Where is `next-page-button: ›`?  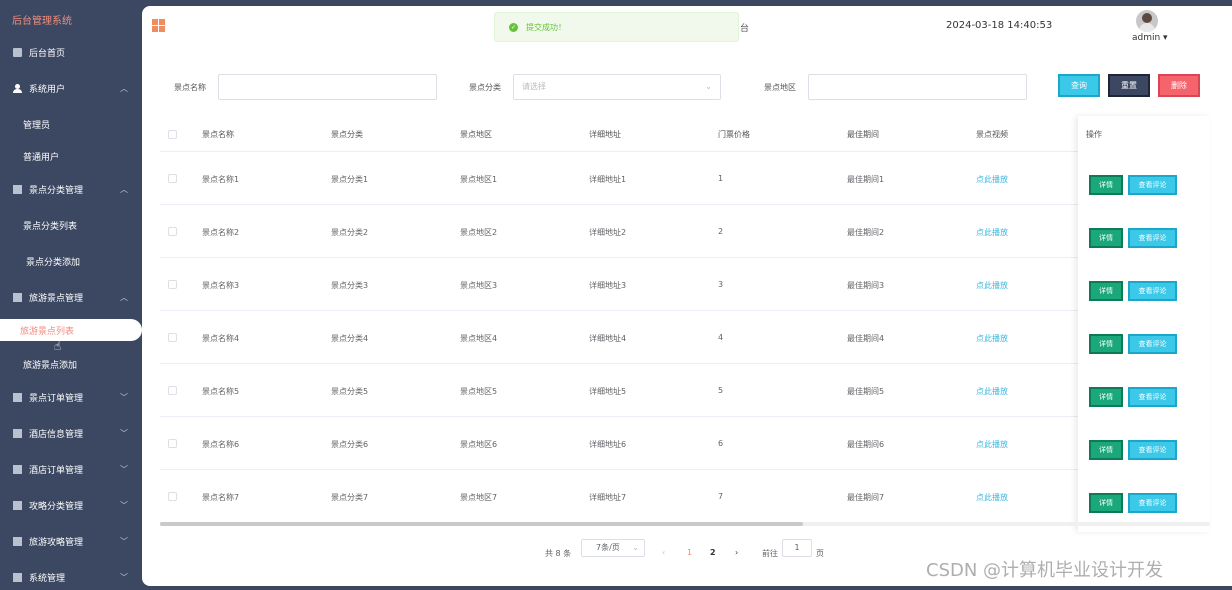 next-page-button: › is located at coordinates (736, 552).